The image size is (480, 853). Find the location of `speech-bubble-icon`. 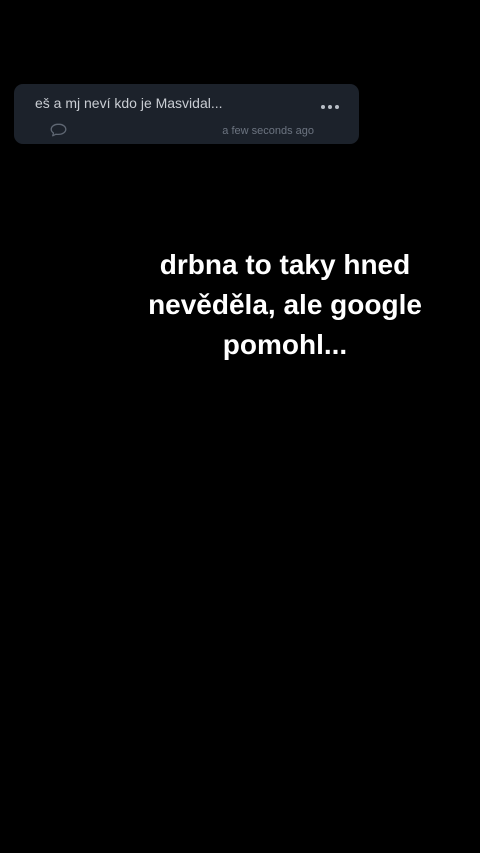

speech-bubble-icon is located at coordinates (58, 130).